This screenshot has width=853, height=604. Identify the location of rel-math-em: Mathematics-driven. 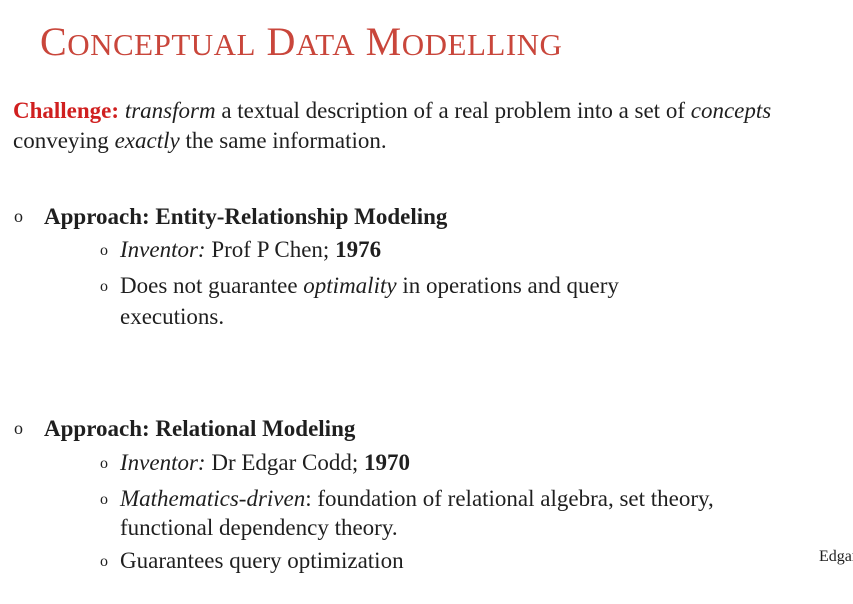
(213, 498).